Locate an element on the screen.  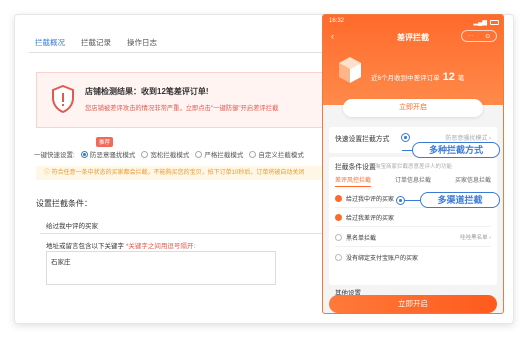
stat-suffix: 笔 is located at coordinates (461, 78).